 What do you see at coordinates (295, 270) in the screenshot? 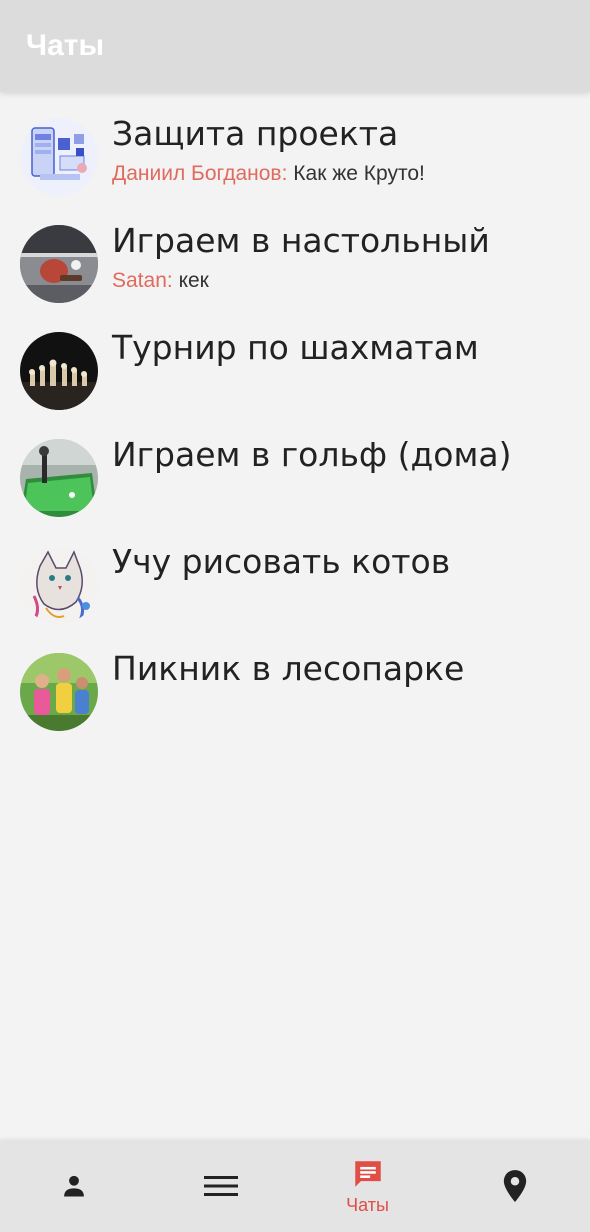
I see `chat-item: Играем в настольный Satan: кек` at bounding box center [295, 270].